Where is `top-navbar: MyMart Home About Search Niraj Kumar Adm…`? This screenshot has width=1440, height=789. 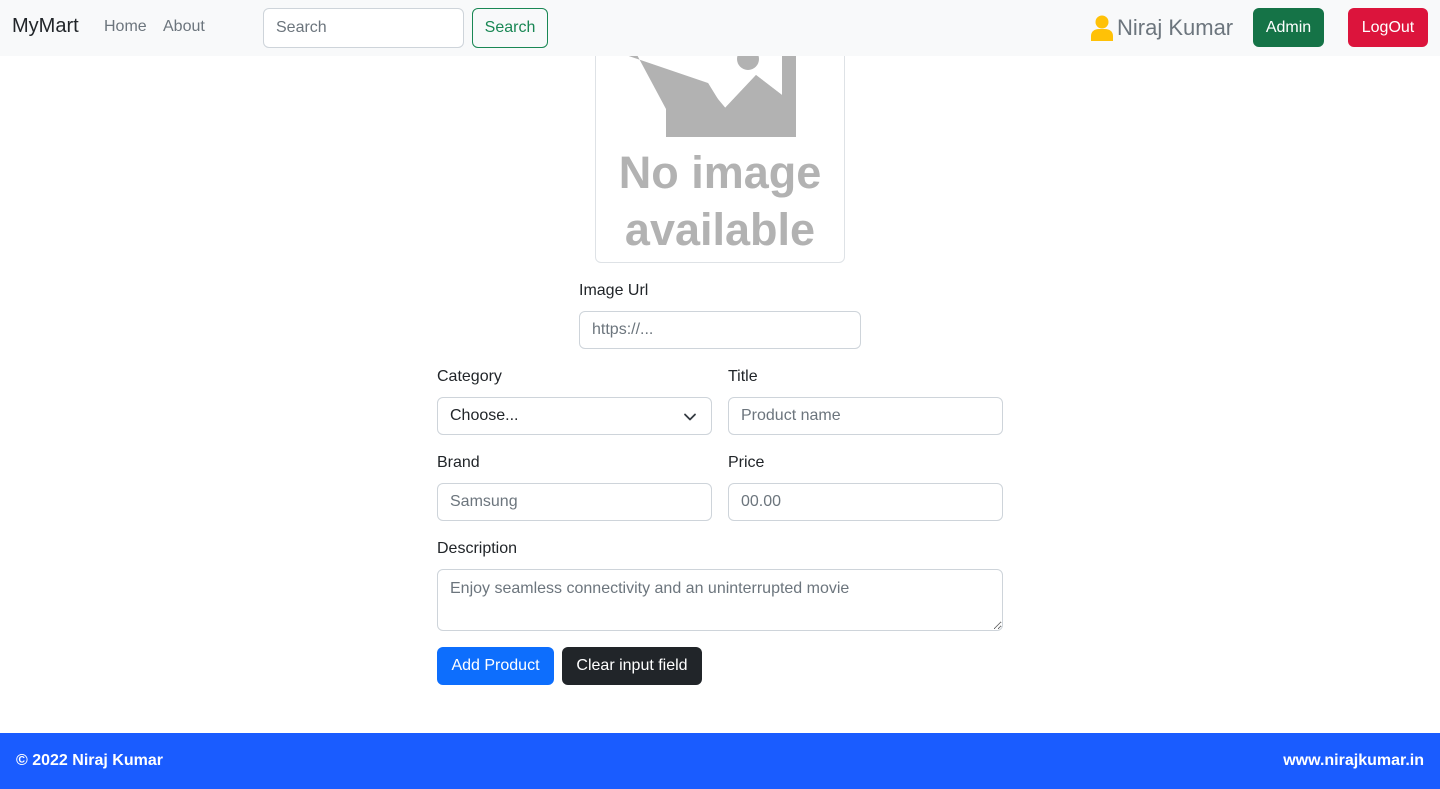 top-navbar: MyMart Home About Search Niraj Kumar Adm… is located at coordinates (720, 28).